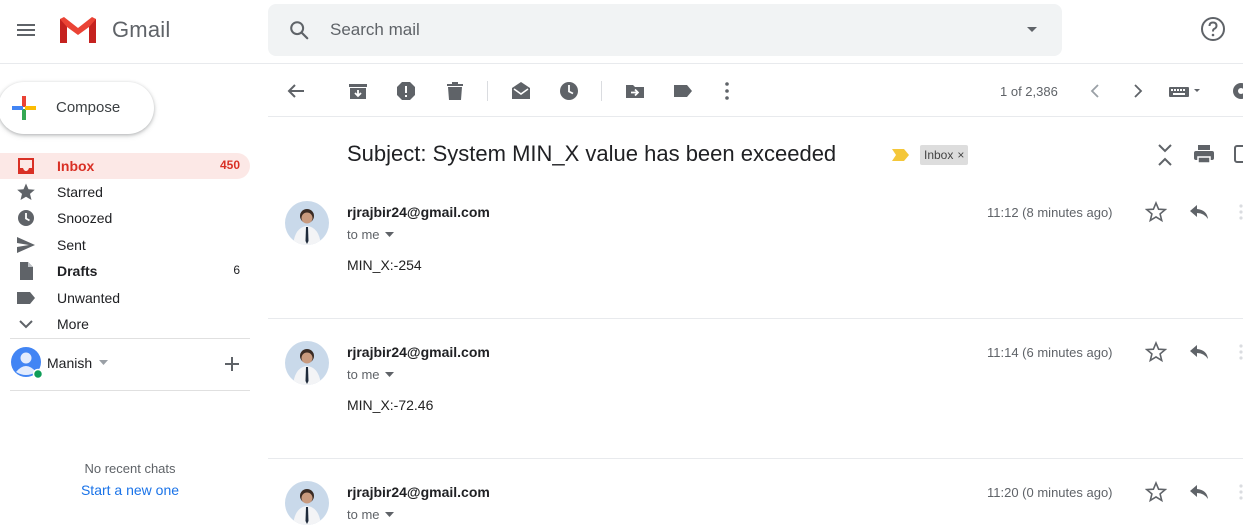 This screenshot has width=1243, height=527. I want to click on draft-icon, so click(26, 271).